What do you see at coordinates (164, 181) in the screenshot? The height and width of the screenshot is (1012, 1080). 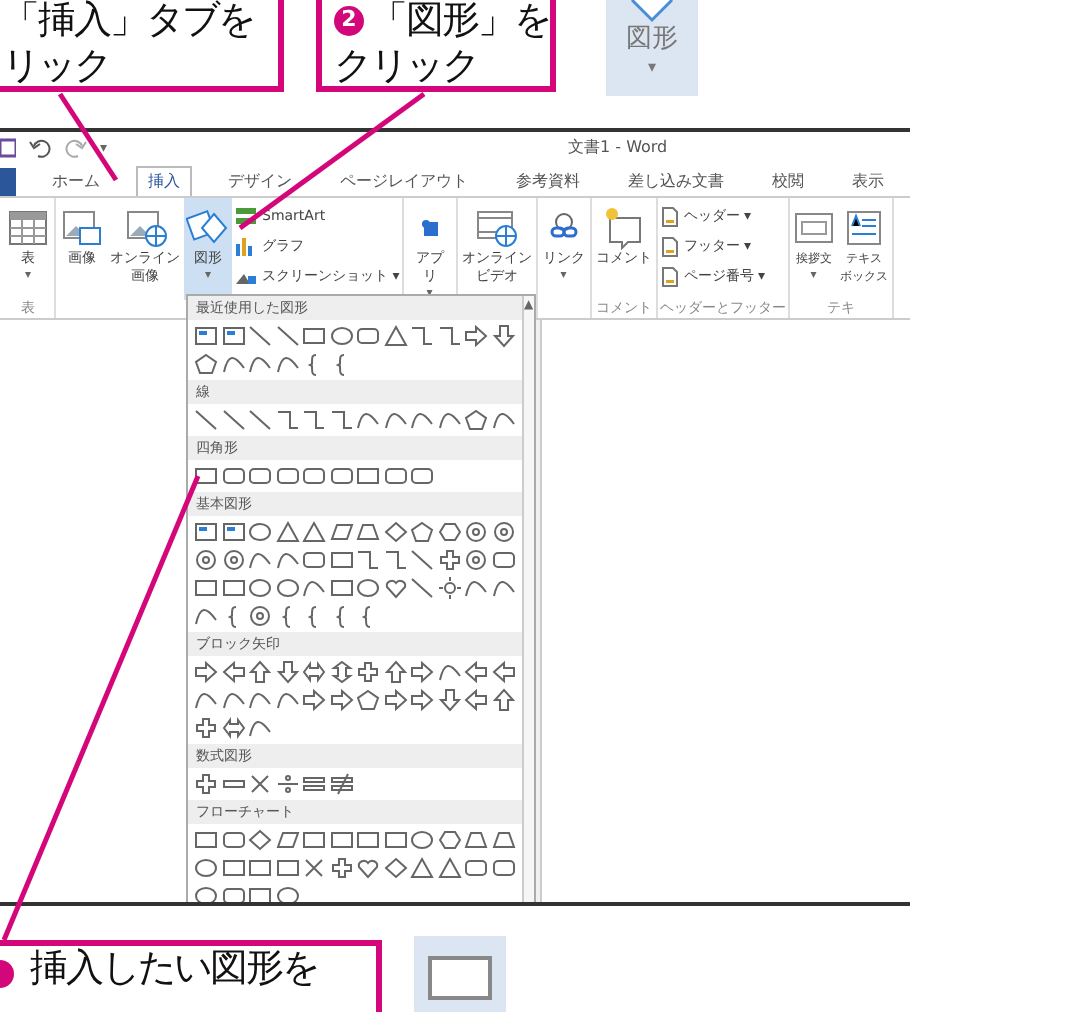 I see `ribbon-tab: 挿入` at bounding box center [164, 181].